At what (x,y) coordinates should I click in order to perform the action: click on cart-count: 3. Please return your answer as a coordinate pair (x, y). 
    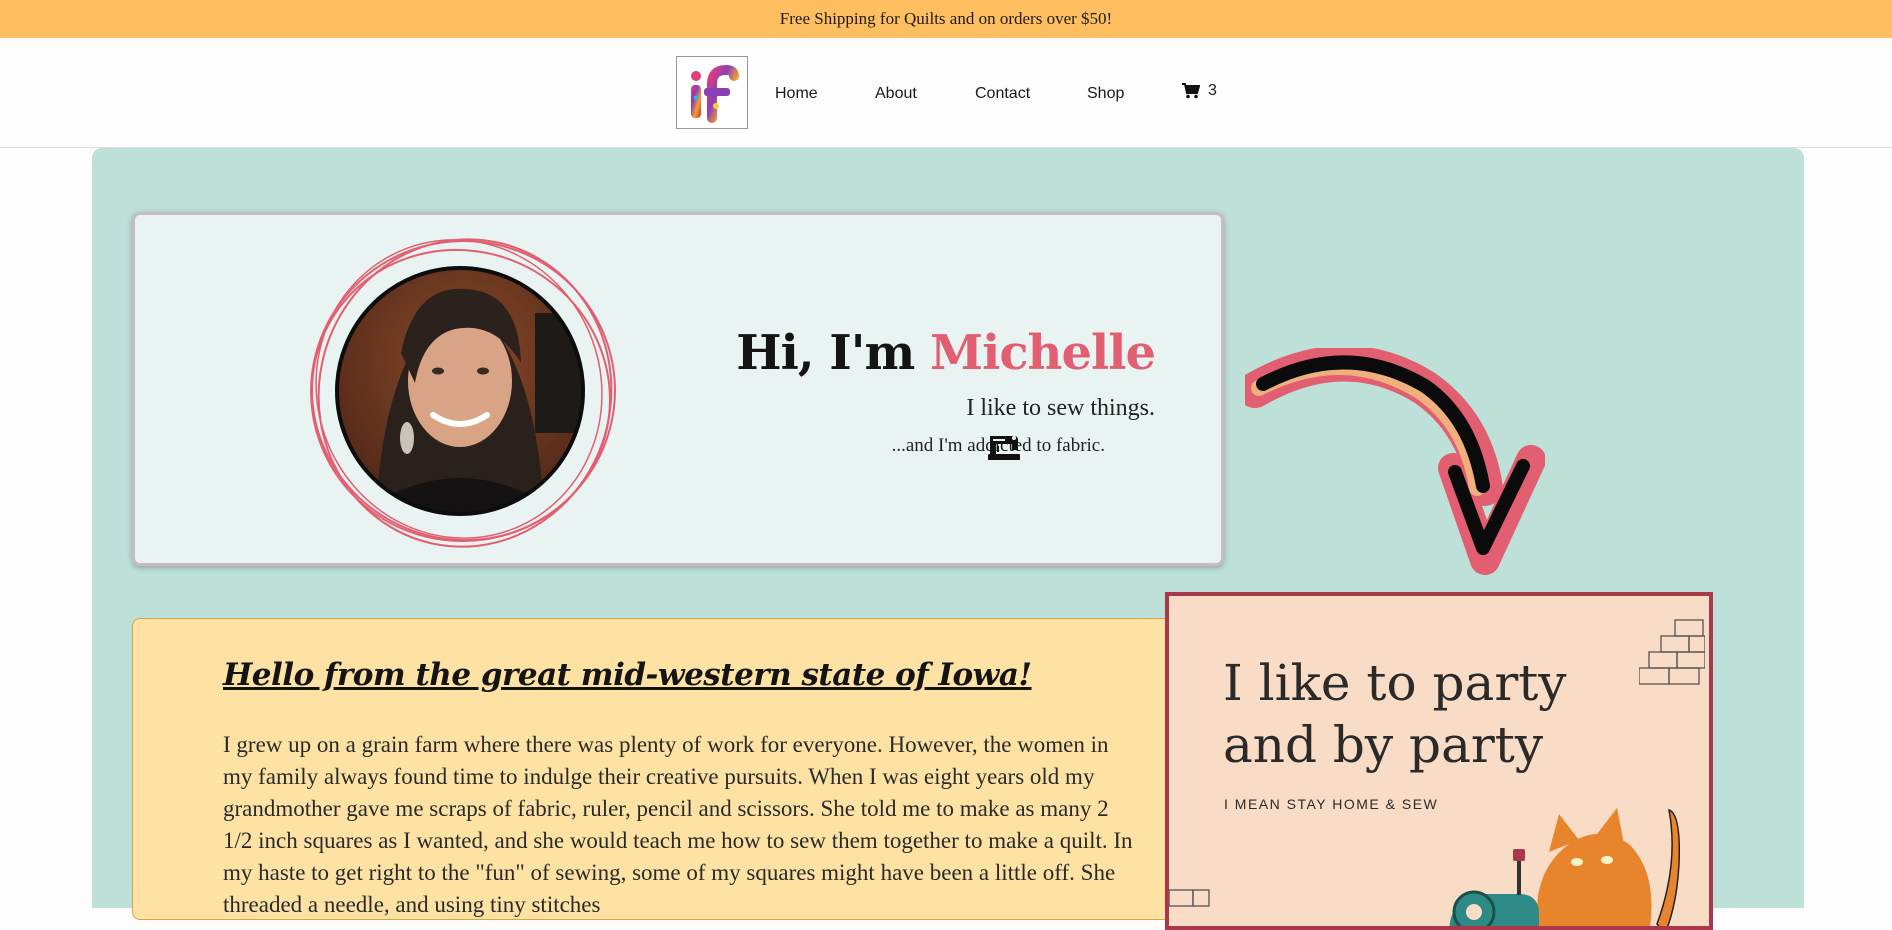
    Looking at the image, I should click on (1212, 90).